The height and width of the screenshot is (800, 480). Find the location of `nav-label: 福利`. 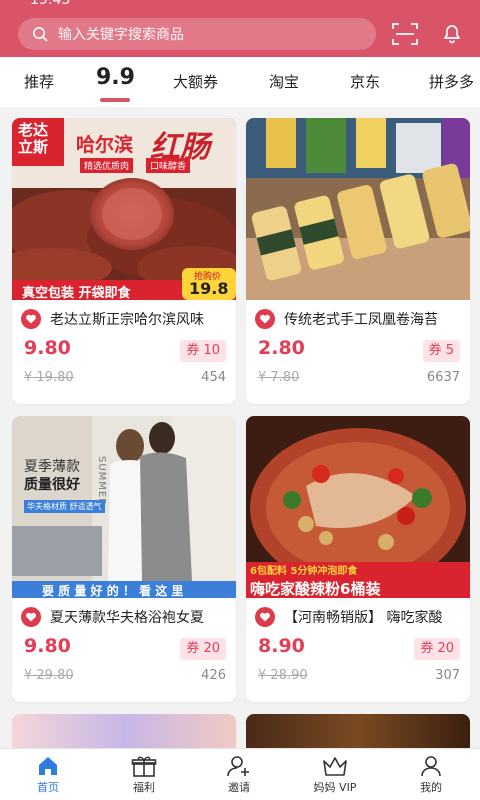

nav-label: 福利 is located at coordinates (144, 787).